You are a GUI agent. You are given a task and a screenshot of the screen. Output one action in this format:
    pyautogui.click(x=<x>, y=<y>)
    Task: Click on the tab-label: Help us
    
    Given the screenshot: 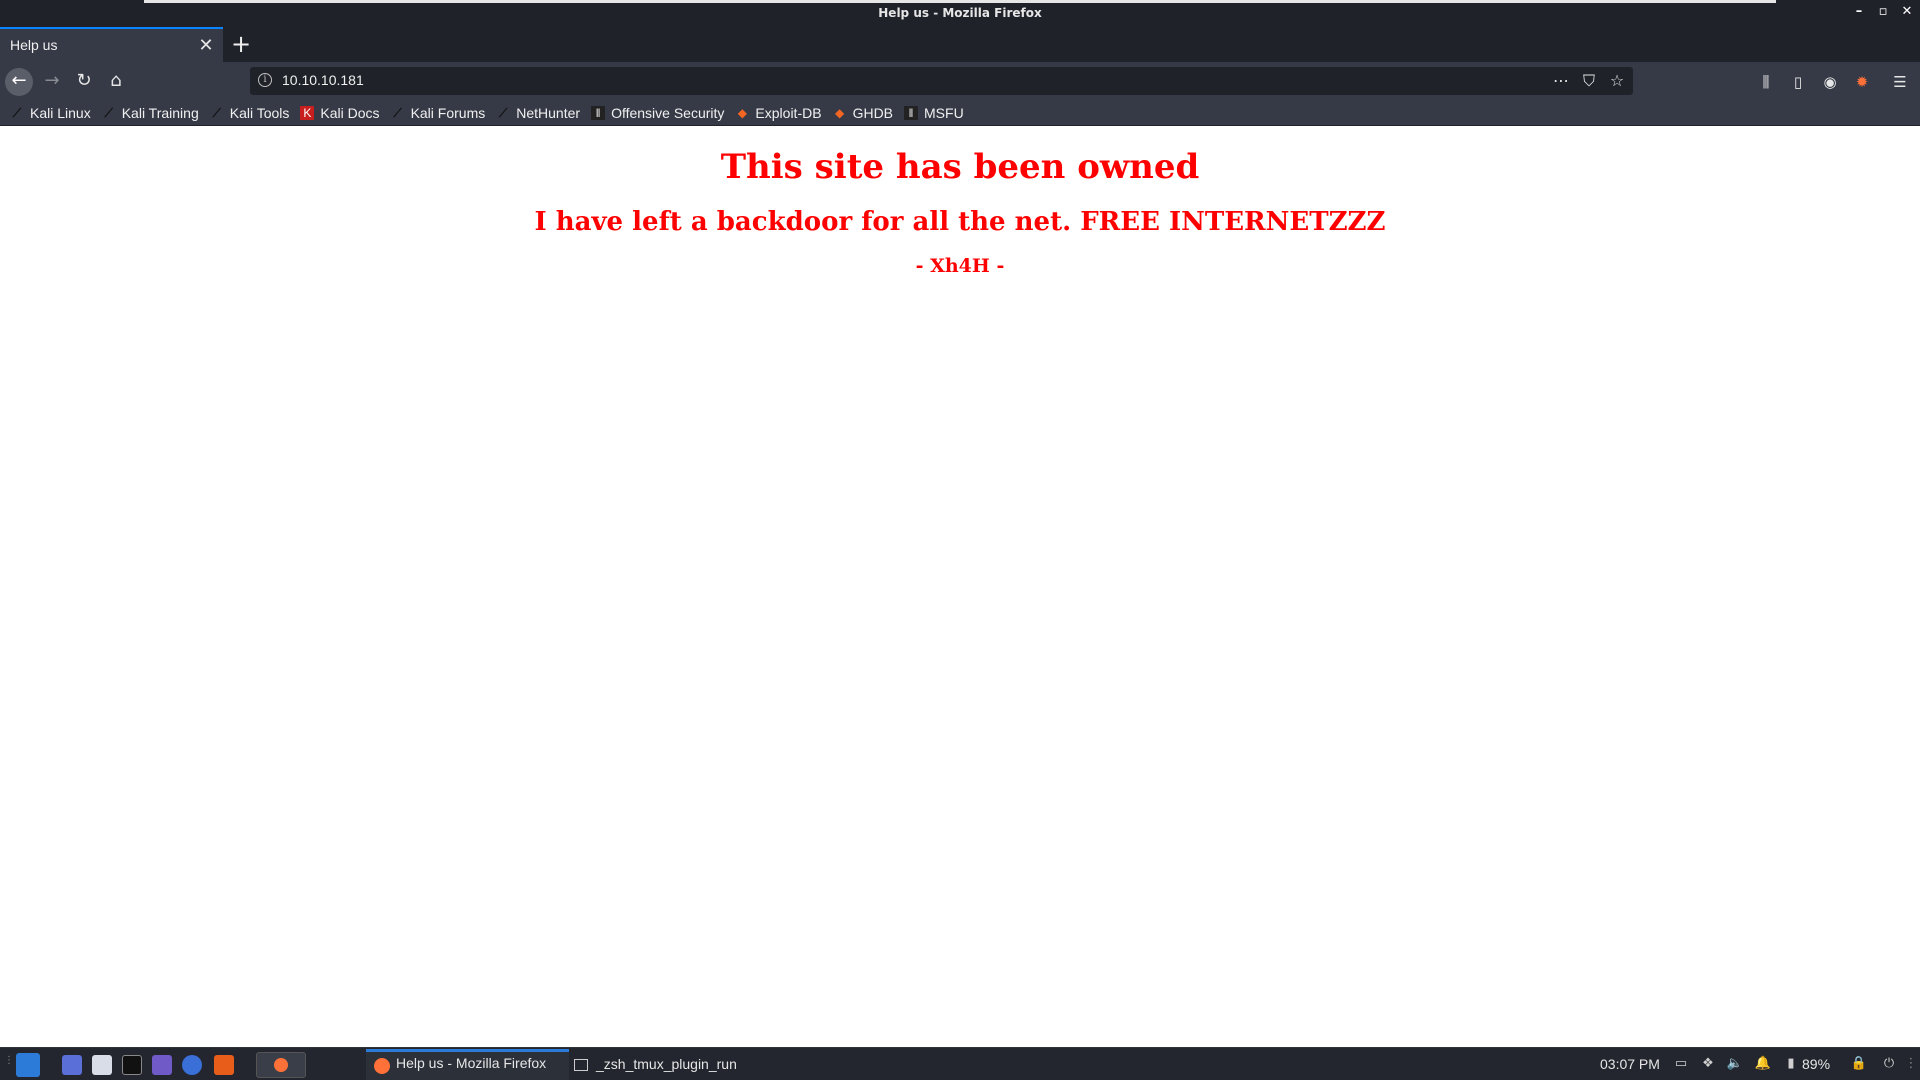 What is the action you would take?
    pyautogui.click(x=34, y=45)
    